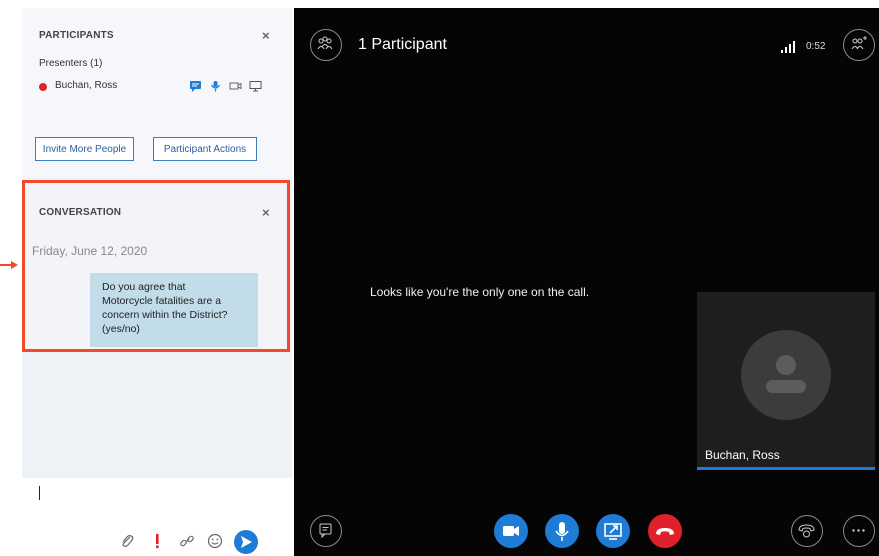  What do you see at coordinates (742, 455) in the screenshot?
I see `self-name-label: Buchan, Ross` at bounding box center [742, 455].